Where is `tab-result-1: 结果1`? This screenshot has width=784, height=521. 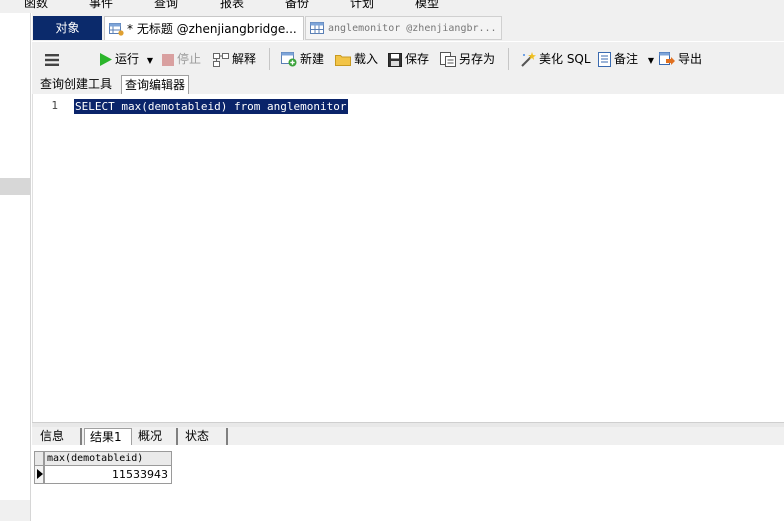
tab-result-1: 结果1 is located at coordinates (108, 436).